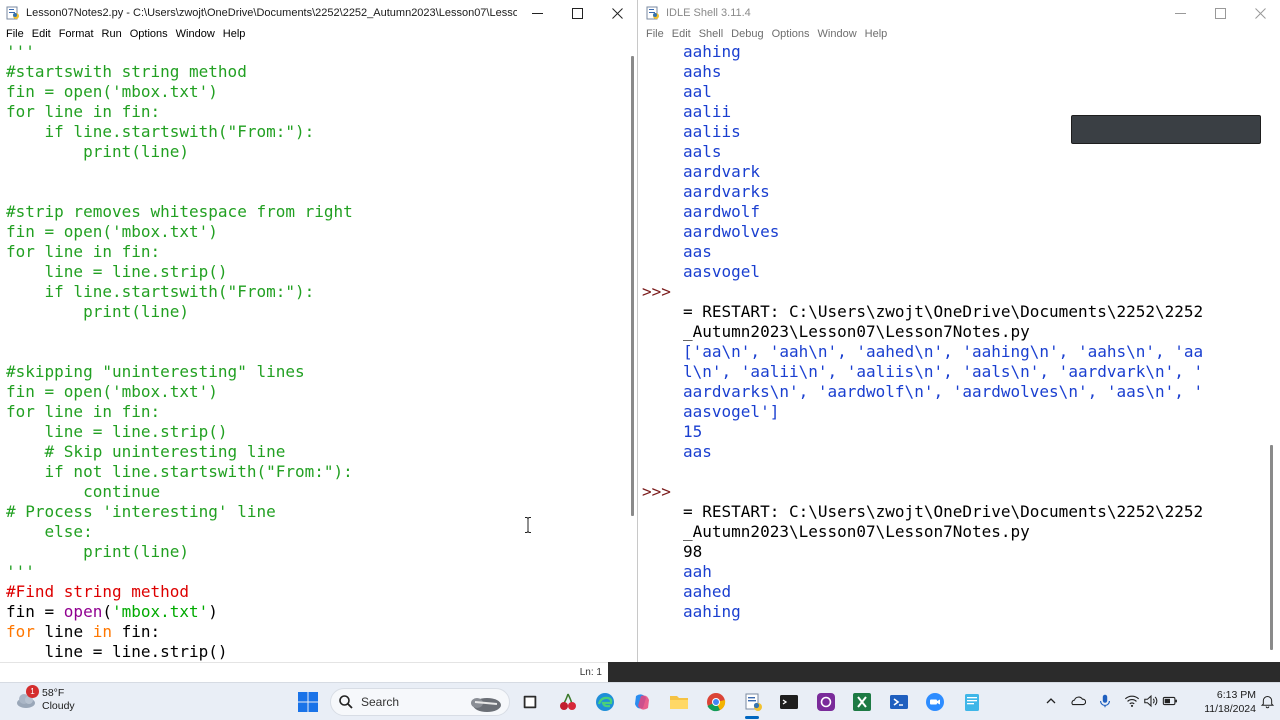 This screenshot has height=720, width=1280. What do you see at coordinates (791, 34) in the screenshot?
I see `shell-menu-options: Options` at bounding box center [791, 34].